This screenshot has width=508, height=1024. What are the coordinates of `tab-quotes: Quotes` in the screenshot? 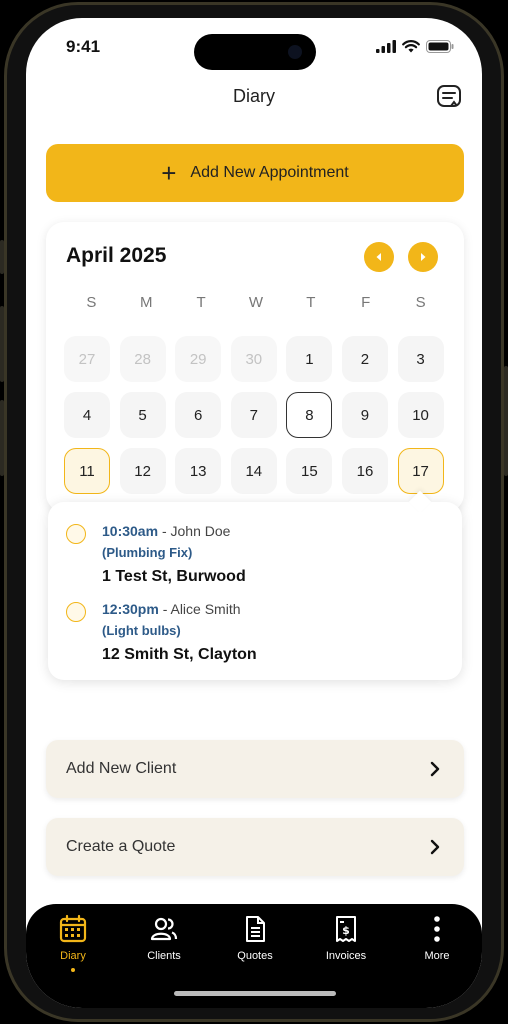 It's located at (255, 938).